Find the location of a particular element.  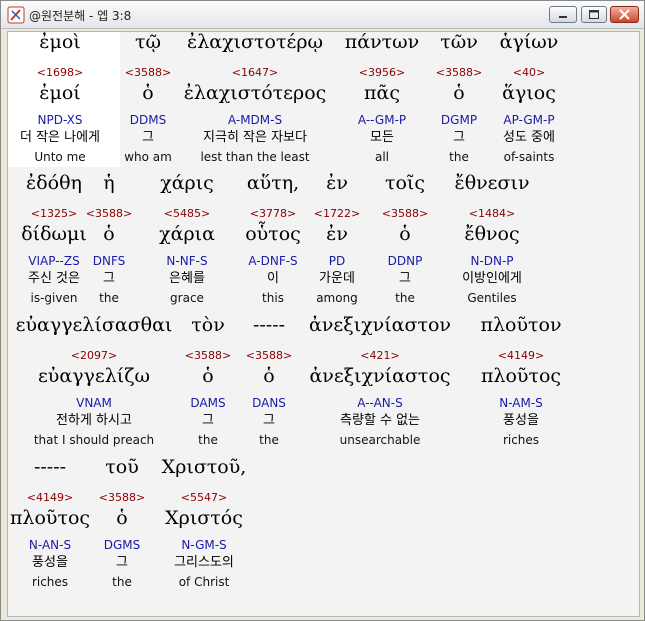

word-strong: <1484> is located at coordinates (492, 213).